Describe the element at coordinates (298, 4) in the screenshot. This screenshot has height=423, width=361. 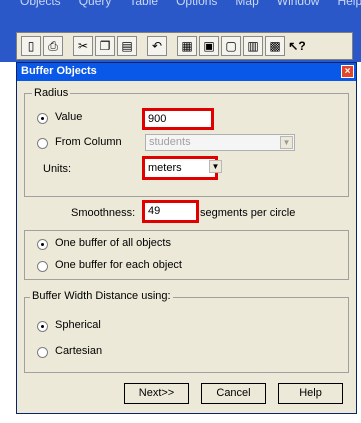
I see `menu-window: Window` at that location.